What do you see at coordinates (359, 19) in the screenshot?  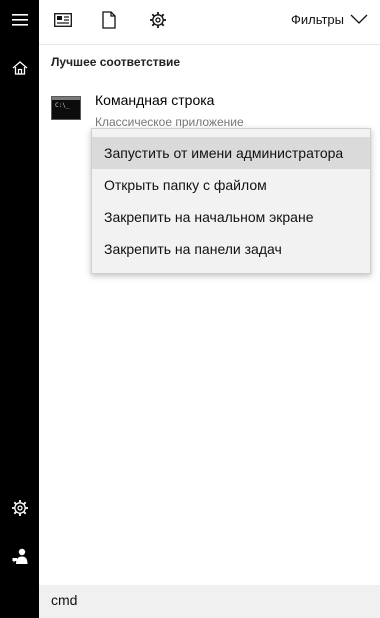 I see `chevron-down-icon` at bounding box center [359, 19].